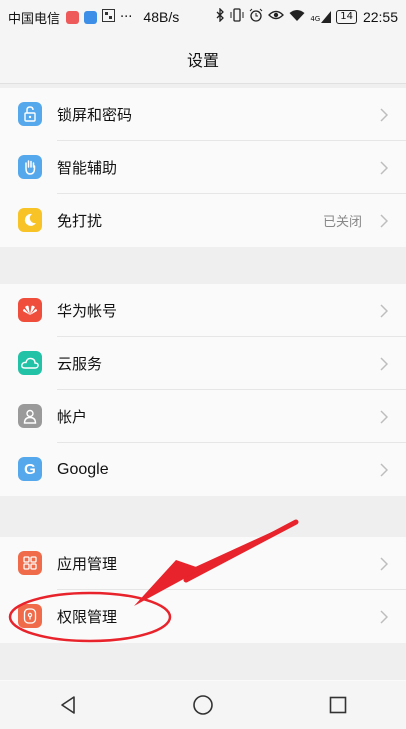  What do you see at coordinates (109, 17) in the screenshot?
I see `qr-code-icon` at bounding box center [109, 17].